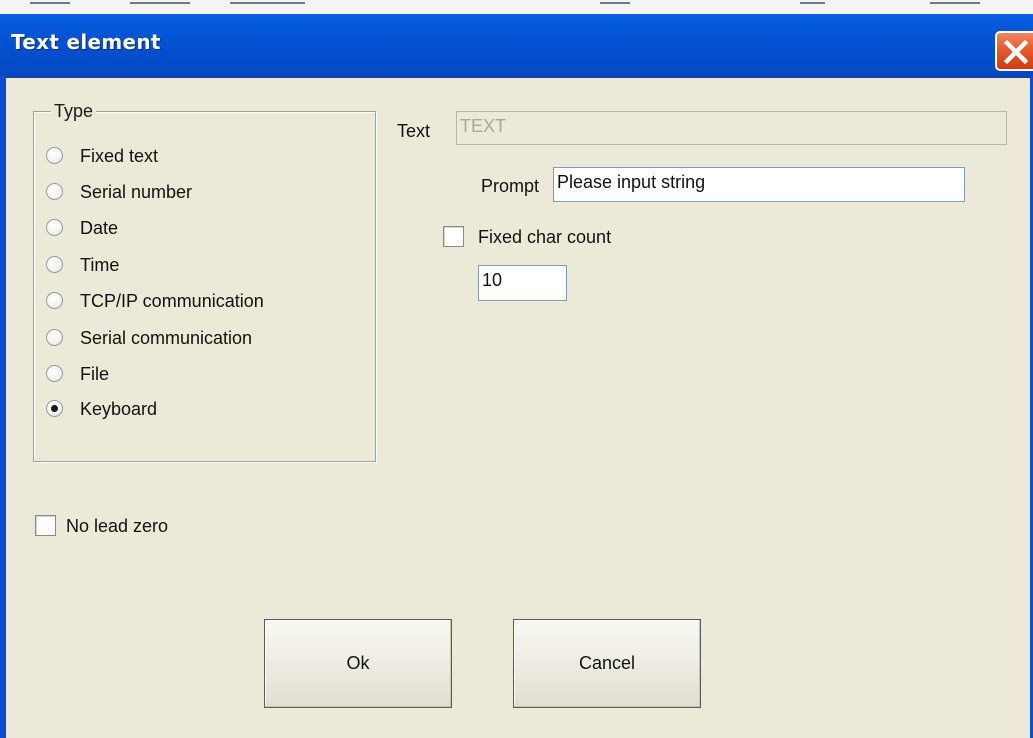  What do you see at coordinates (99, 228) in the screenshot?
I see `radio-label: Date` at bounding box center [99, 228].